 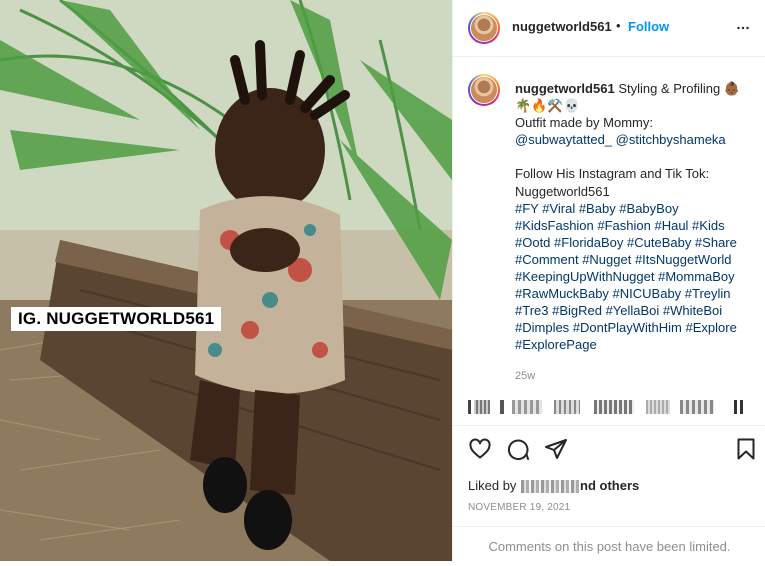 What do you see at coordinates (484, 28) in the screenshot?
I see `author-avatar` at bounding box center [484, 28].